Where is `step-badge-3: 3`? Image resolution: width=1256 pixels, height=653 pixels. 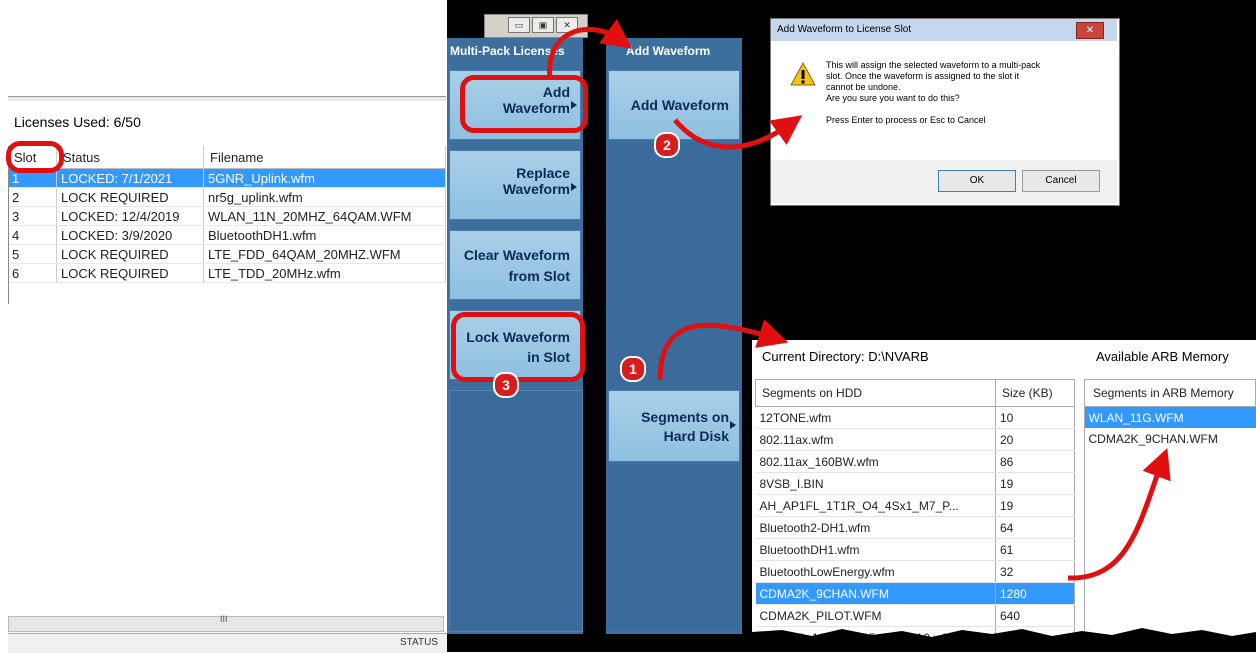 step-badge-3: 3 is located at coordinates (506, 385).